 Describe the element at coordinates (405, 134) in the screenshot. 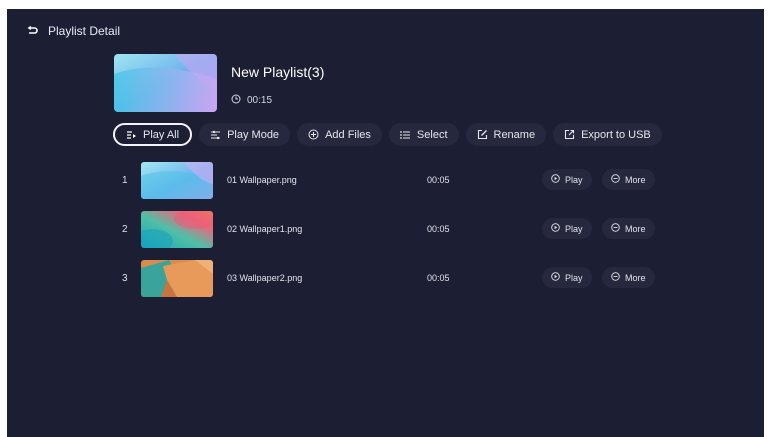

I see `list-select-icon` at that location.